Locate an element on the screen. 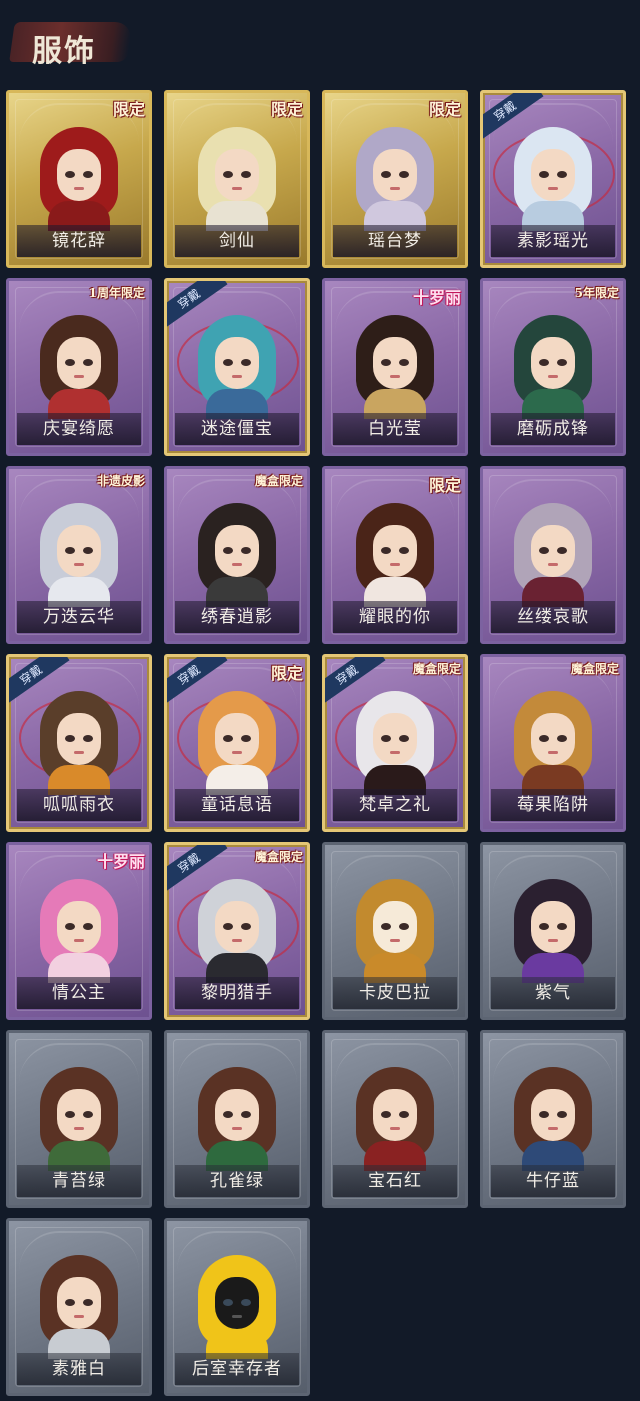 Image resolution: width=640 pixels, height=1401 pixels. outfit-name: 紫气 is located at coordinates (553, 993).